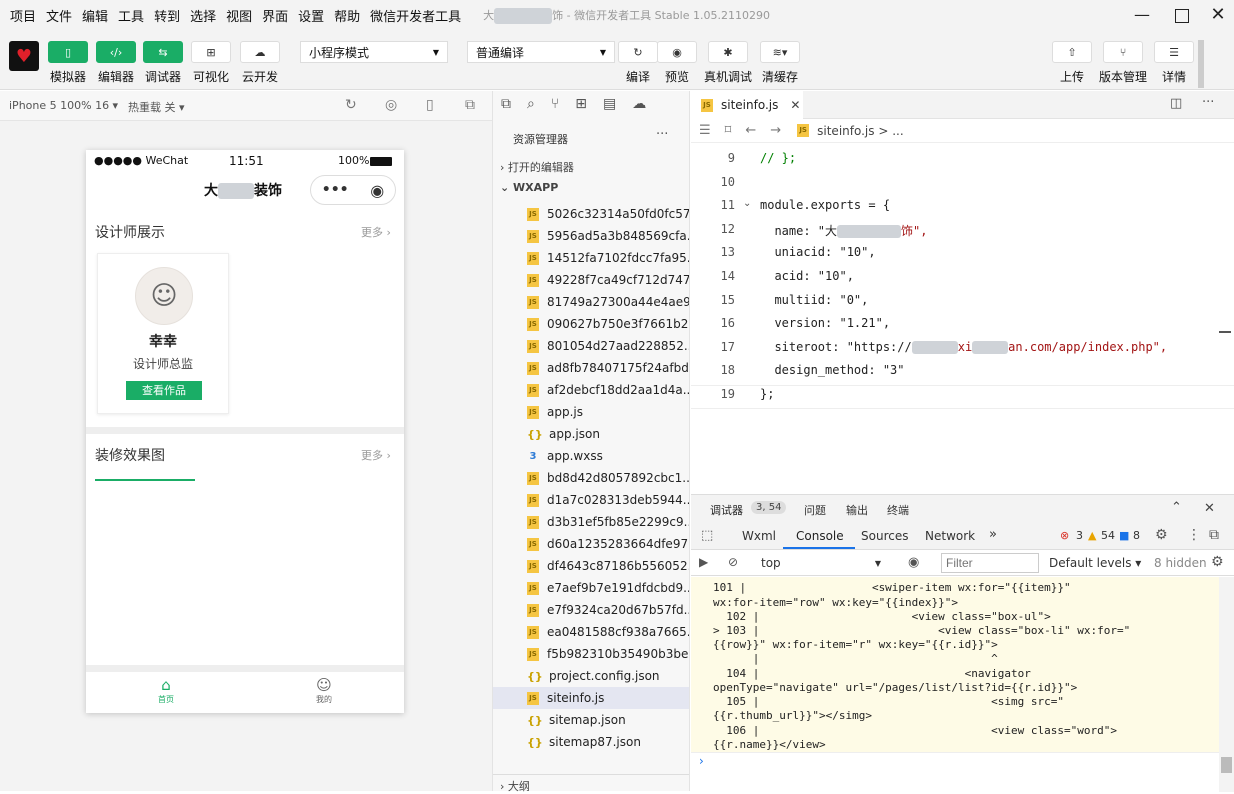 This screenshot has height=794, width=1234. I want to click on cloud-icon: ☁, so click(647, 104).